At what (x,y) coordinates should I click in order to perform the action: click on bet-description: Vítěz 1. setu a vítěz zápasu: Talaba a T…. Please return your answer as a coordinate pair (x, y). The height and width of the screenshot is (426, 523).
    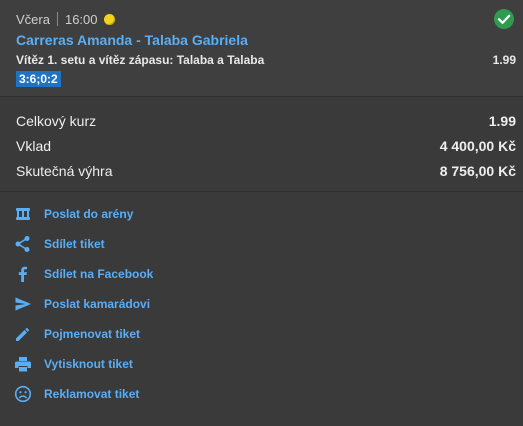
    Looking at the image, I should click on (140, 60).